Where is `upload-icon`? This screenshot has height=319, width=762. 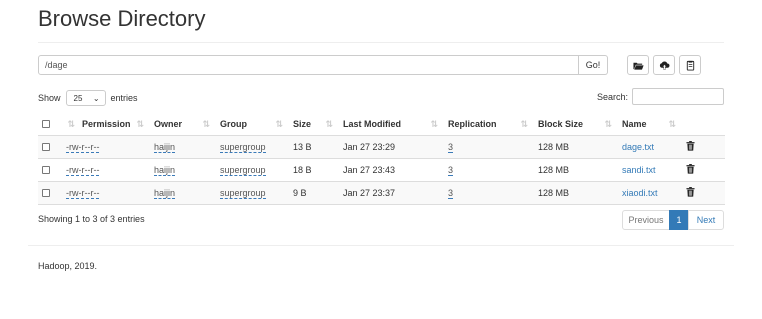 upload-icon is located at coordinates (664, 65).